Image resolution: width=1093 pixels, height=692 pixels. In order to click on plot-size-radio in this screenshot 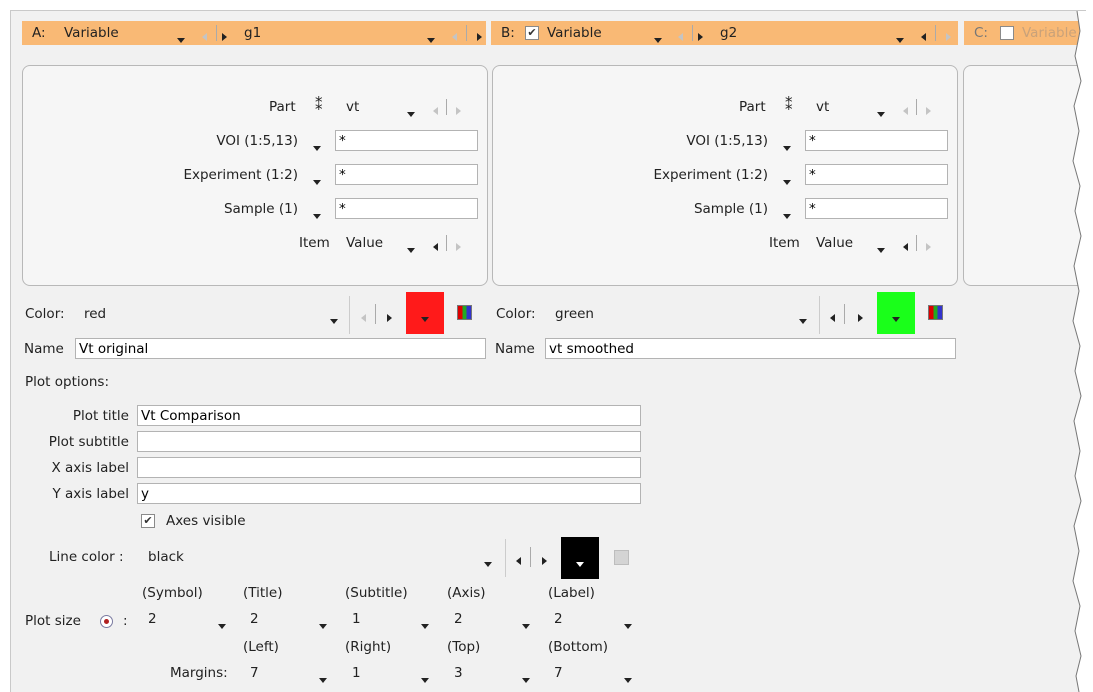, I will do `click(106, 621)`.